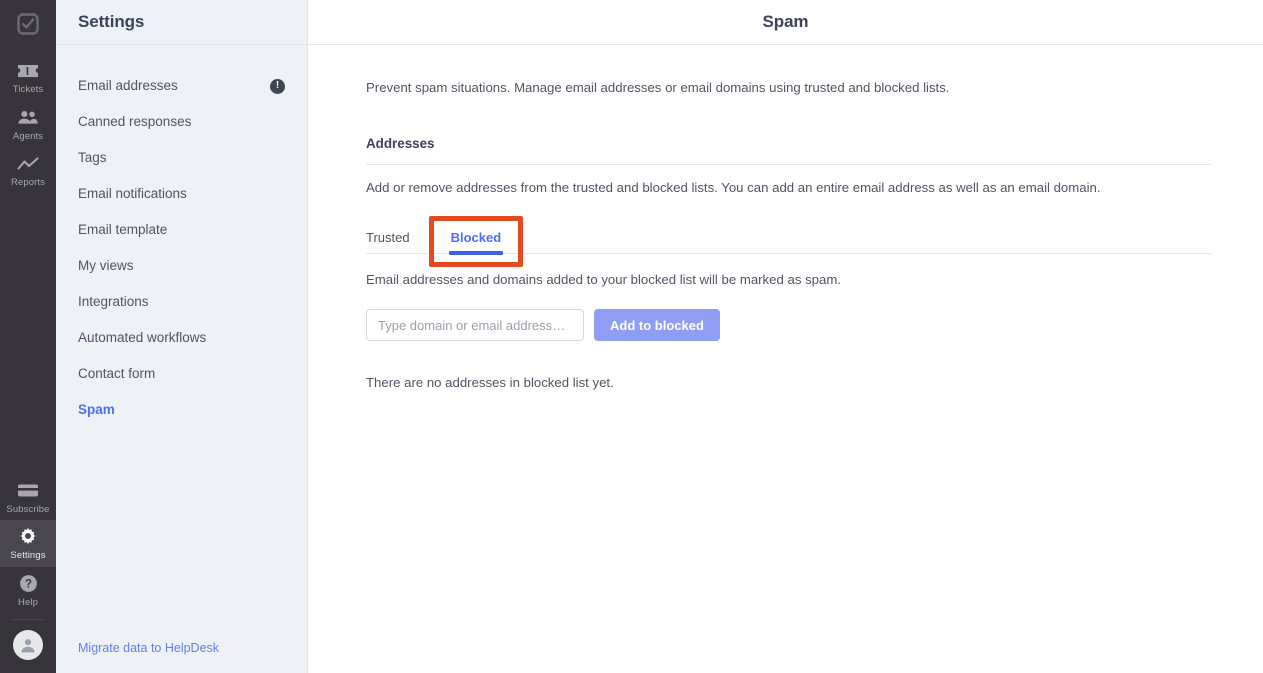  What do you see at coordinates (181, 158) in the screenshot?
I see `sidebar-item-tags: Tags` at bounding box center [181, 158].